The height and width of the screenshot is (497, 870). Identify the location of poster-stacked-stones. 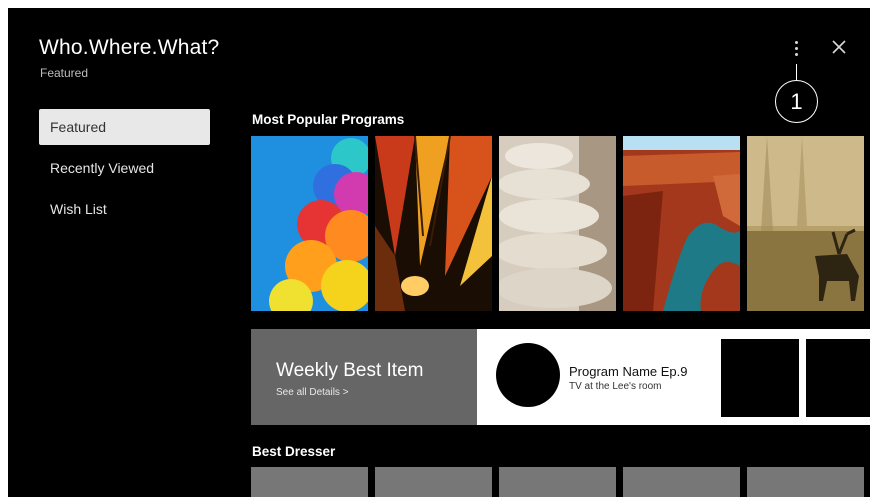
(557, 223).